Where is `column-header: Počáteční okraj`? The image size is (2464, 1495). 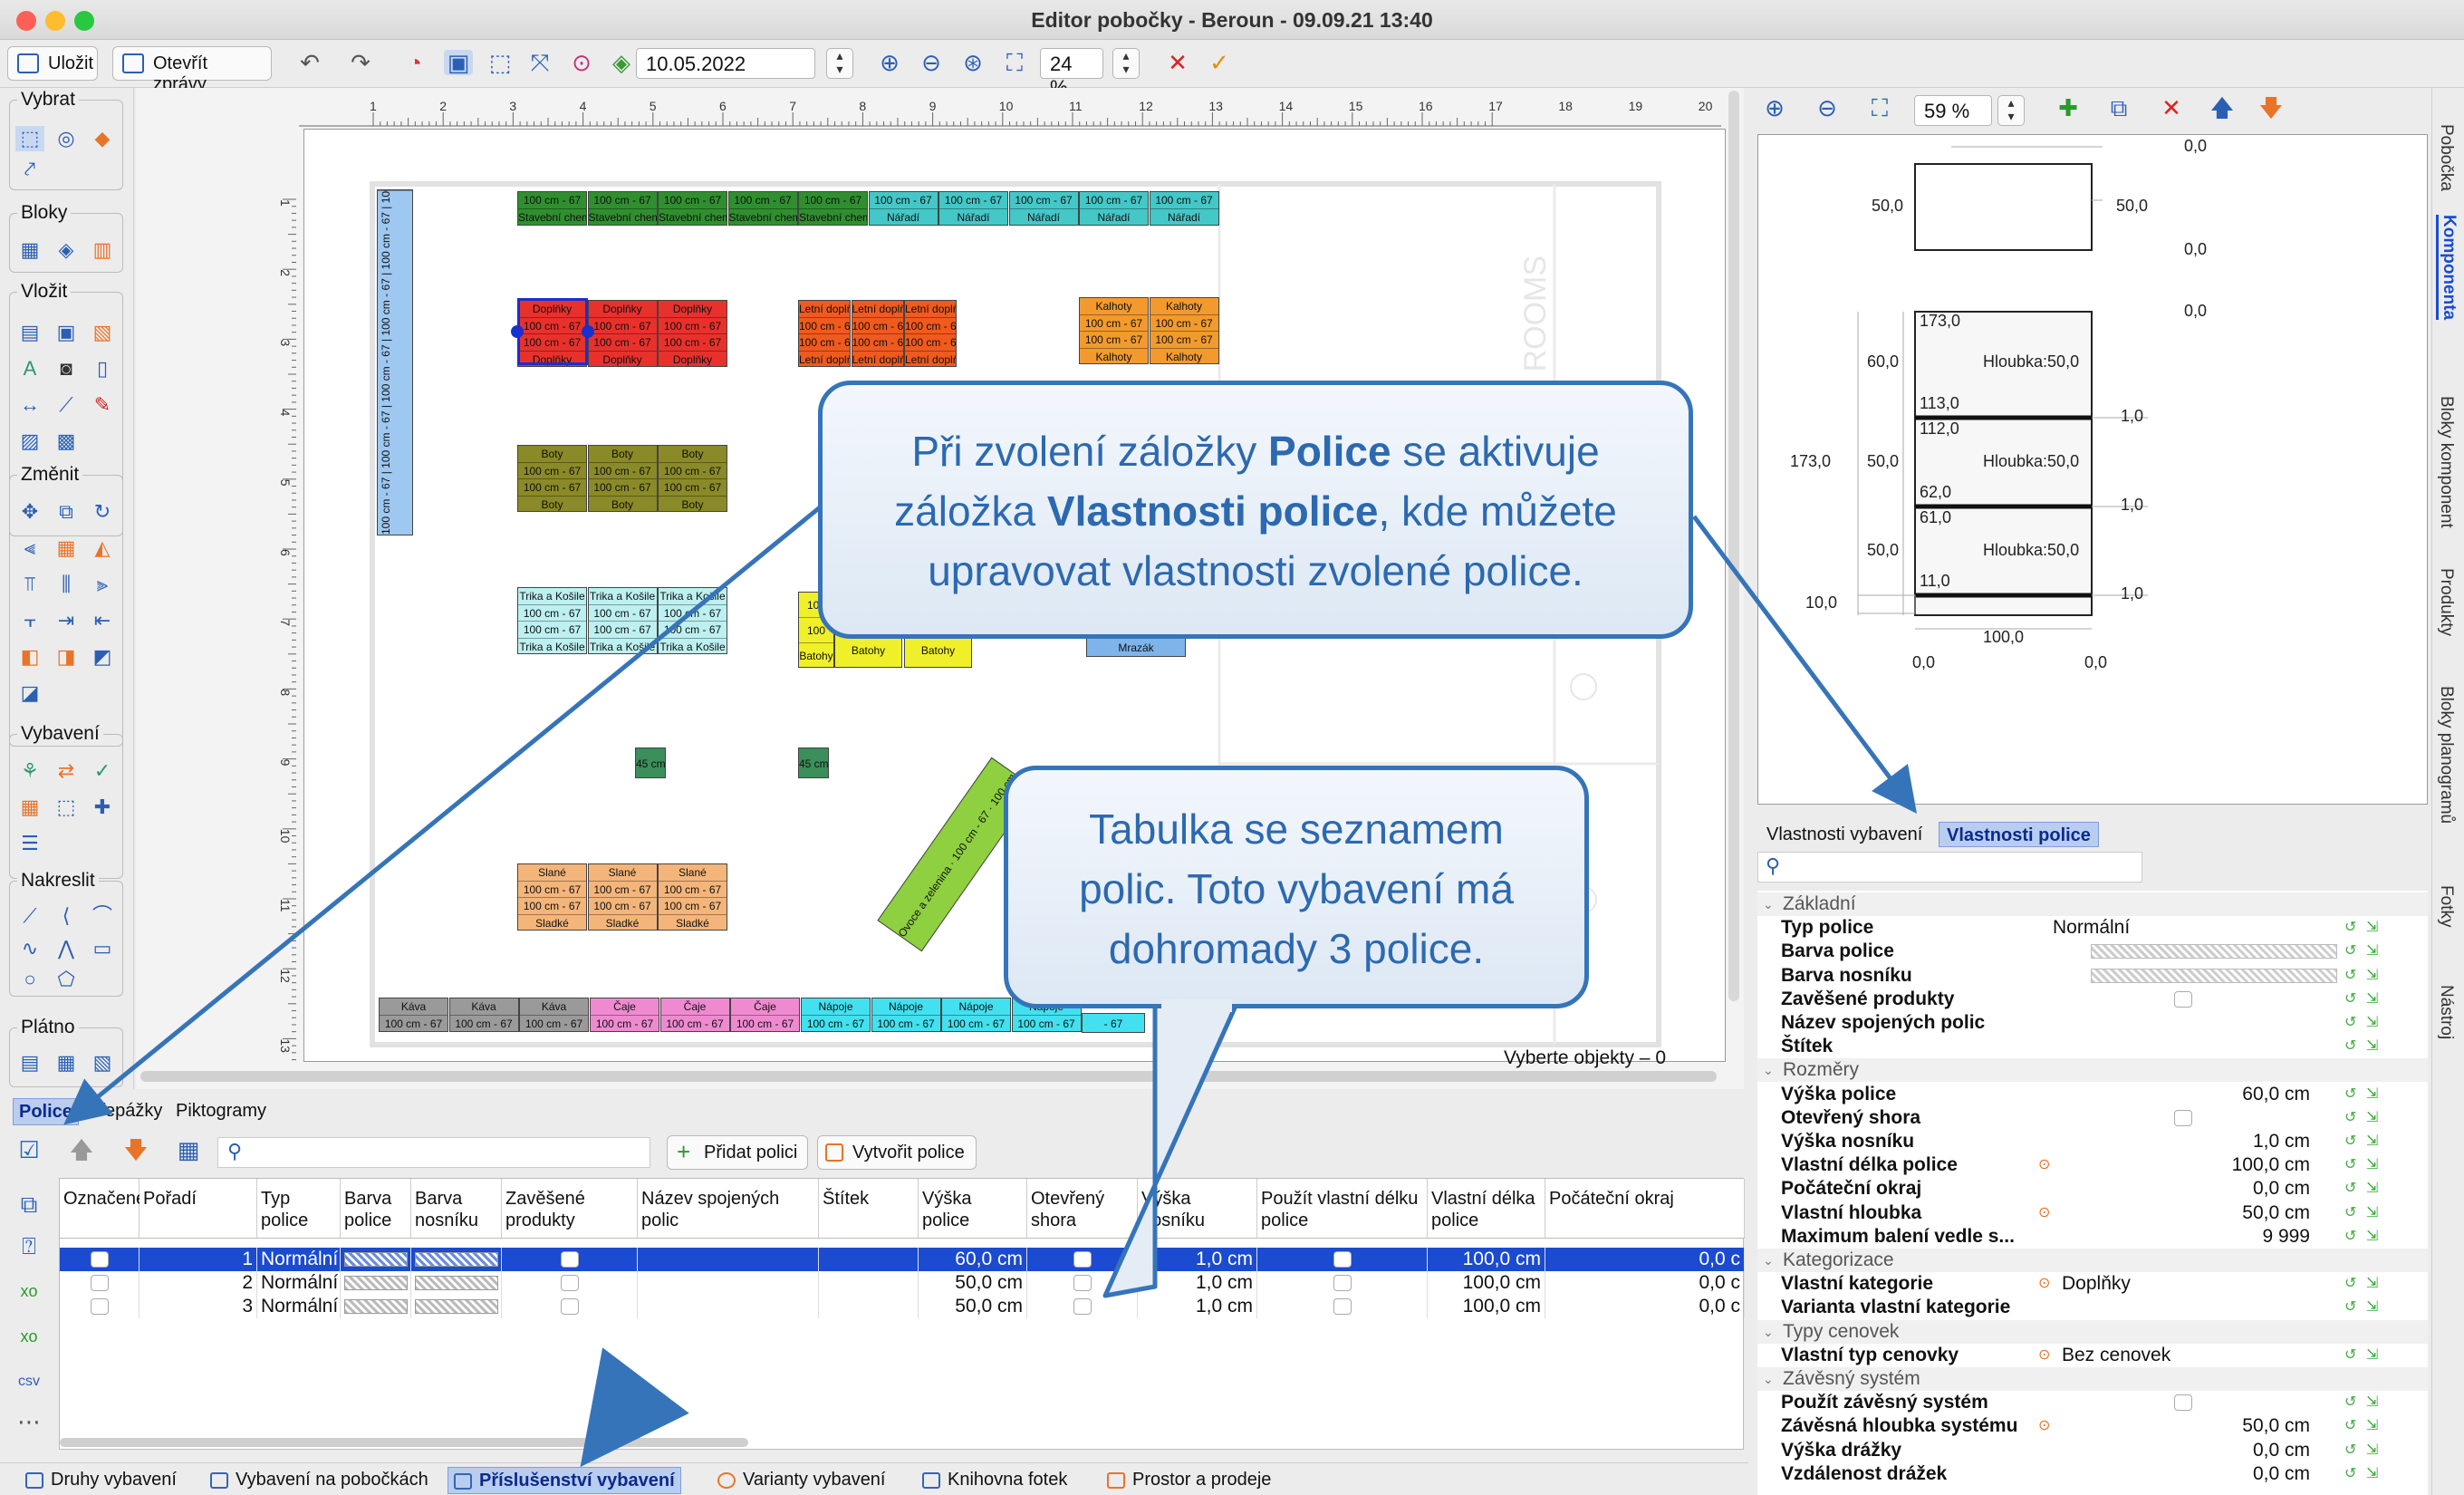 column-header: Počáteční okraj is located at coordinates (1645, 1209).